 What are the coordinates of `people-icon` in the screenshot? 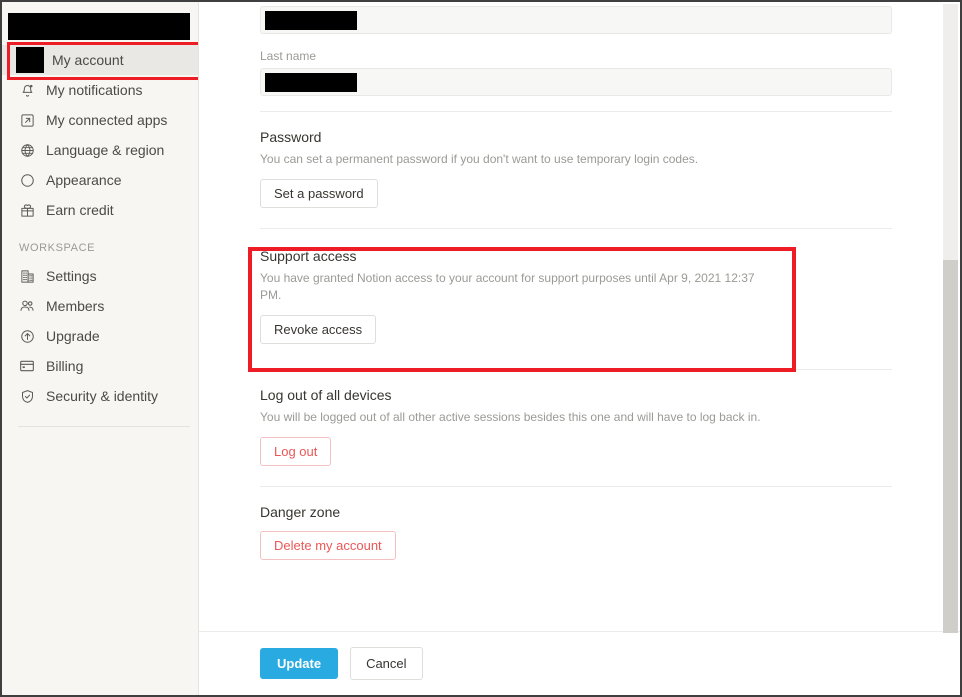 It's located at (27, 306).